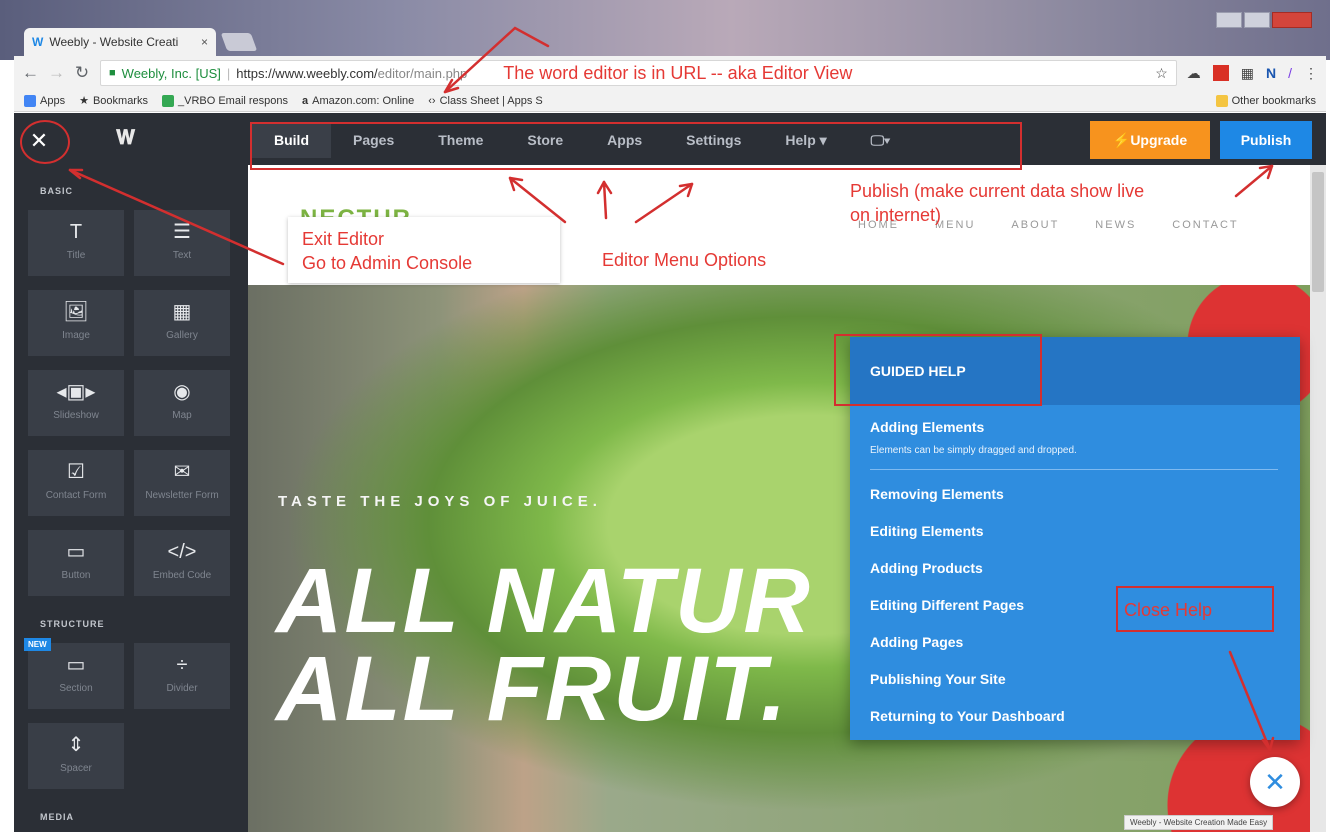  I want to click on lock-icon: ■, so click(112, 73).